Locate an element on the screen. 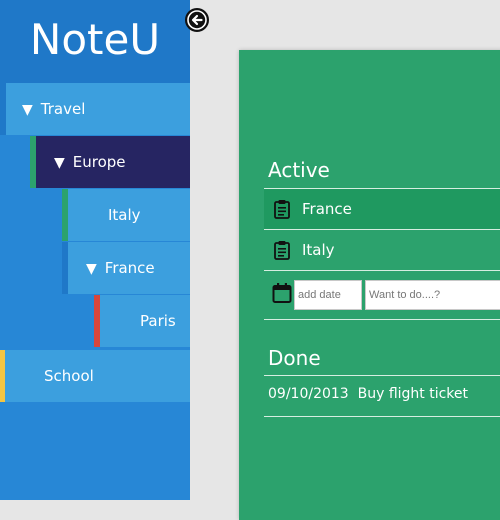 The width and height of the screenshot is (500, 520). tree-item-france: ▼ France is located at coordinates (126, 268).